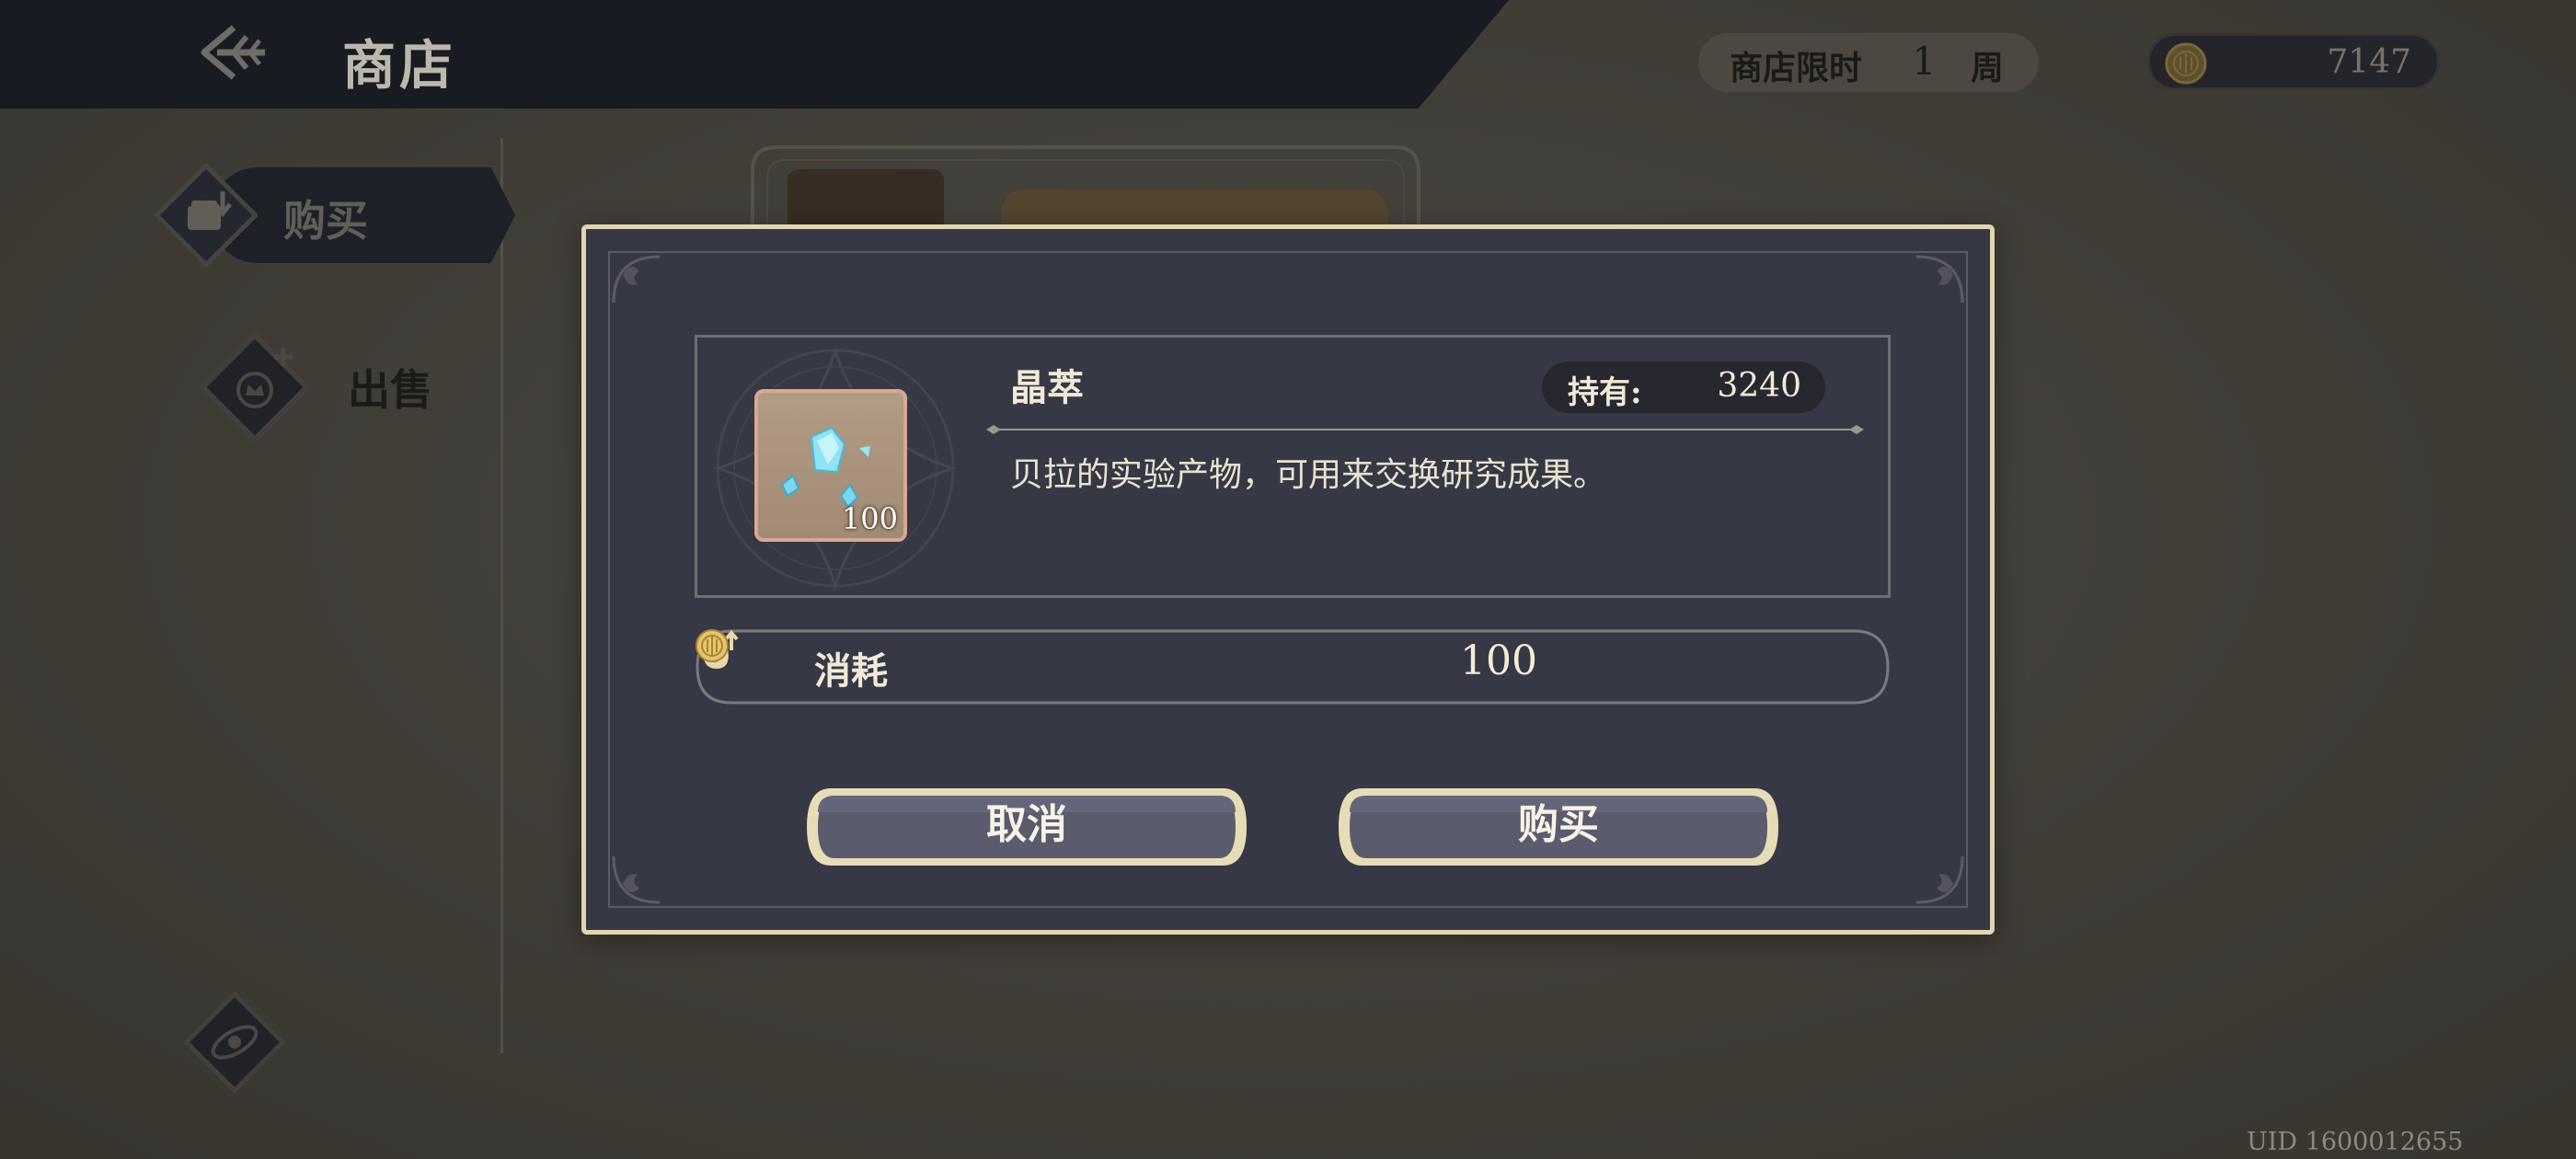 The height and width of the screenshot is (1159, 2576). What do you see at coordinates (1498, 660) in the screenshot?
I see `cost-value: 100` at bounding box center [1498, 660].